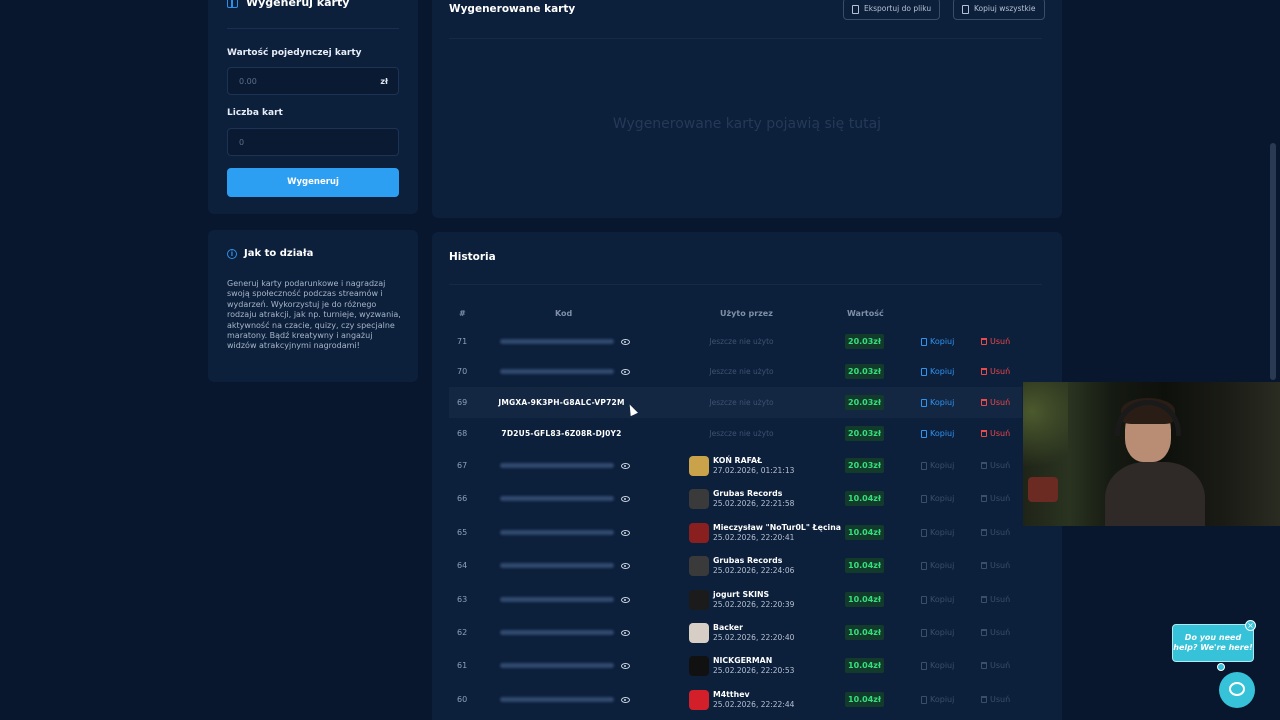  Describe the element at coordinates (472, 257) in the screenshot. I see `history-title: Historia` at that location.